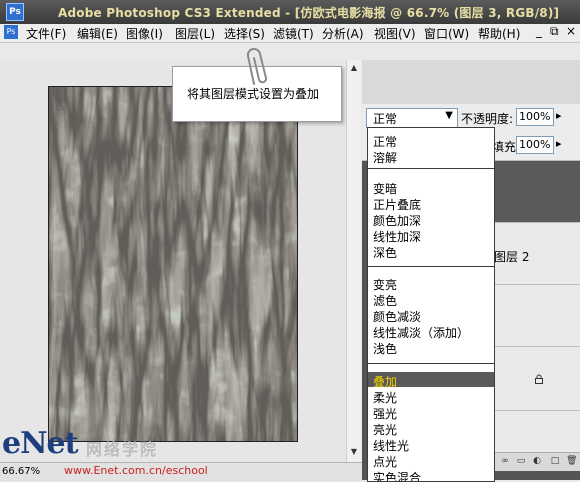  What do you see at coordinates (505, 461) in the screenshot?
I see `link-layers-icon: ∞` at bounding box center [505, 461].